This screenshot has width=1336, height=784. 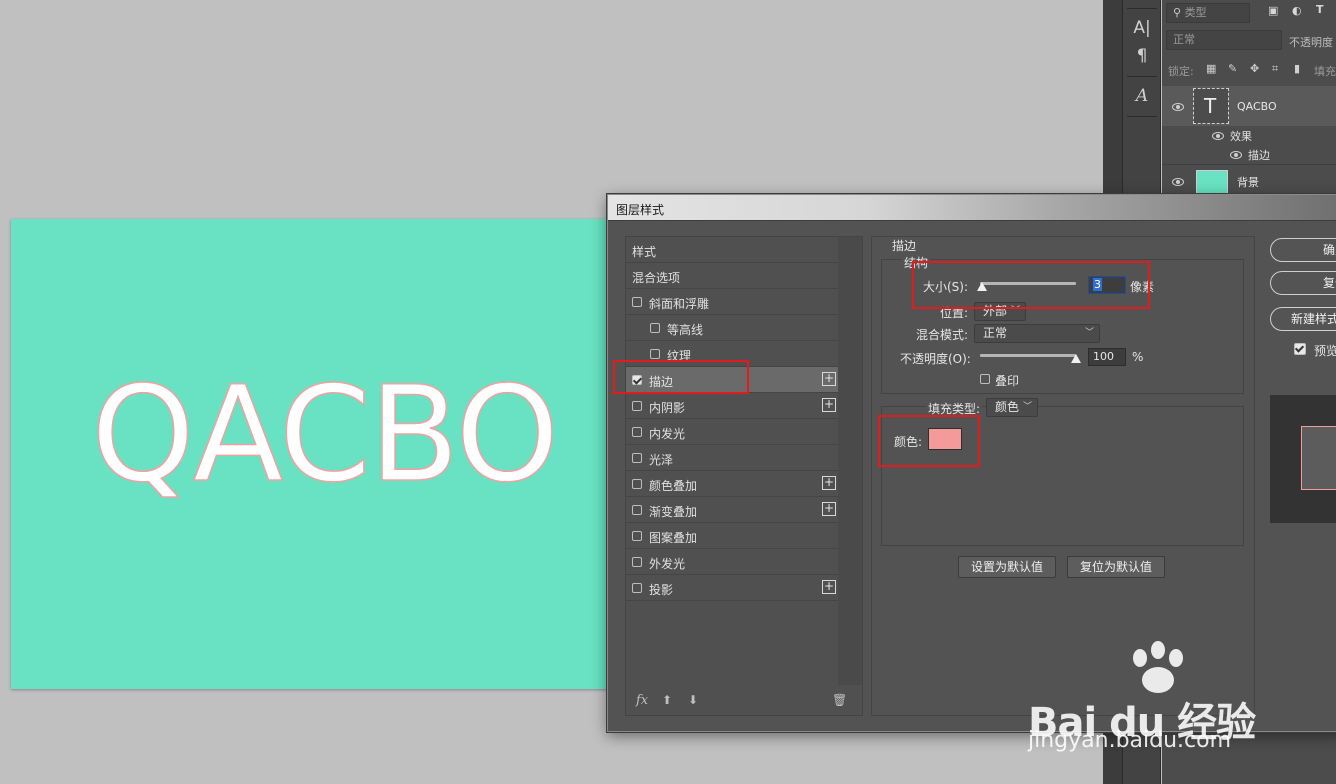 What do you see at coordinates (1249, 181) in the screenshot?
I see `layer-row-background: 背景` at bounding box center [1249, 181].